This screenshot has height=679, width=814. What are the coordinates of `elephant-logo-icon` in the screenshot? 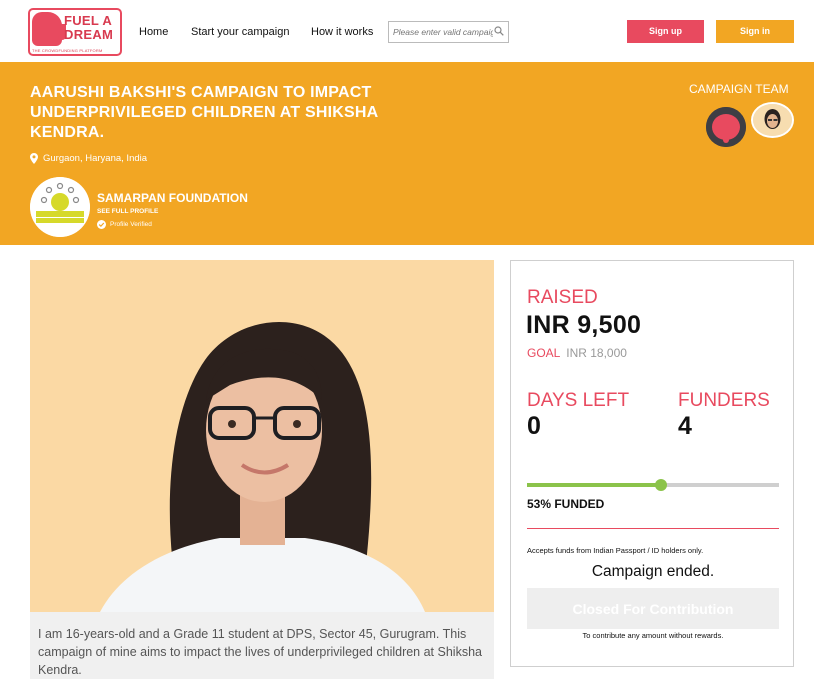 It's located at (49, 29).